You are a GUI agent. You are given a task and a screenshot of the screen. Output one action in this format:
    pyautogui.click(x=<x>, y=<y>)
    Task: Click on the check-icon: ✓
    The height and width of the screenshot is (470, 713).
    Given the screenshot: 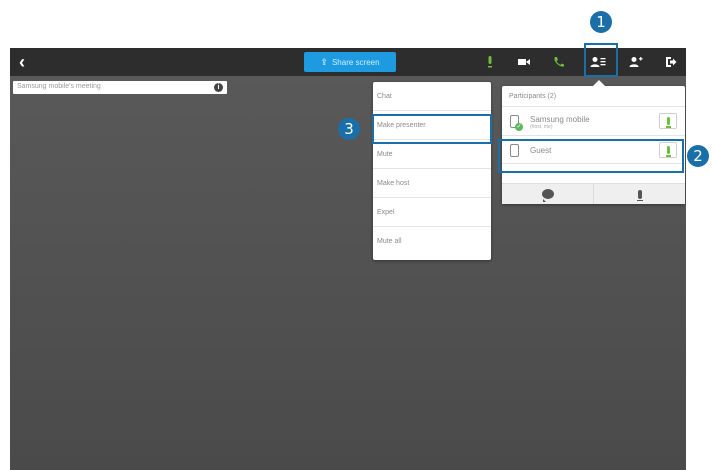 What is the action you would take?
    pyautogui.click(x=519, y=127)
    